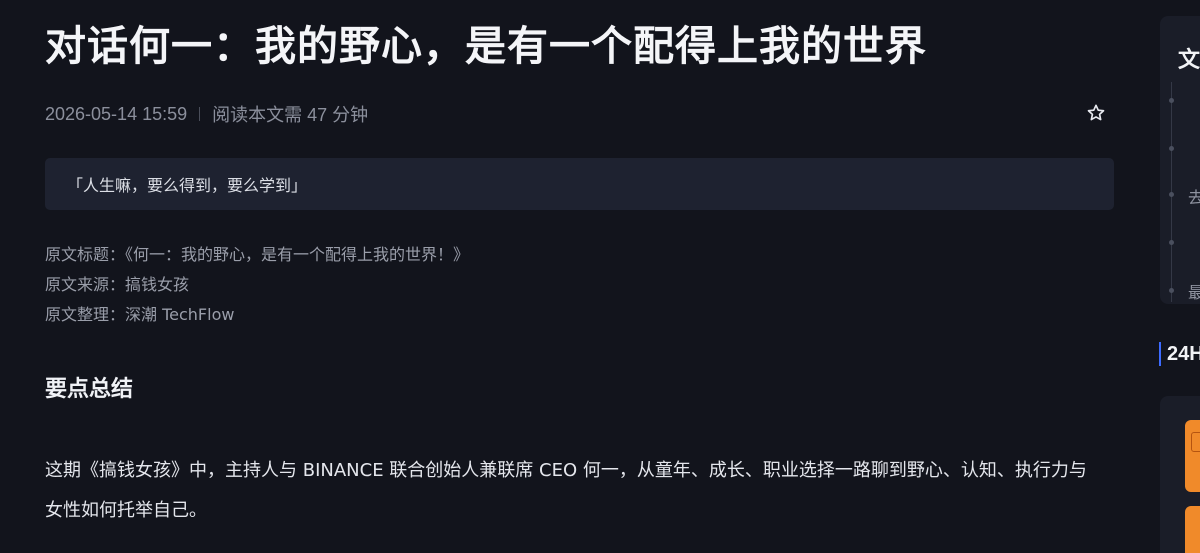  What do you see at coordinates (1180, 474) in the screenshot?
I see `hot-news-card` at bounding box center [1180, 474].